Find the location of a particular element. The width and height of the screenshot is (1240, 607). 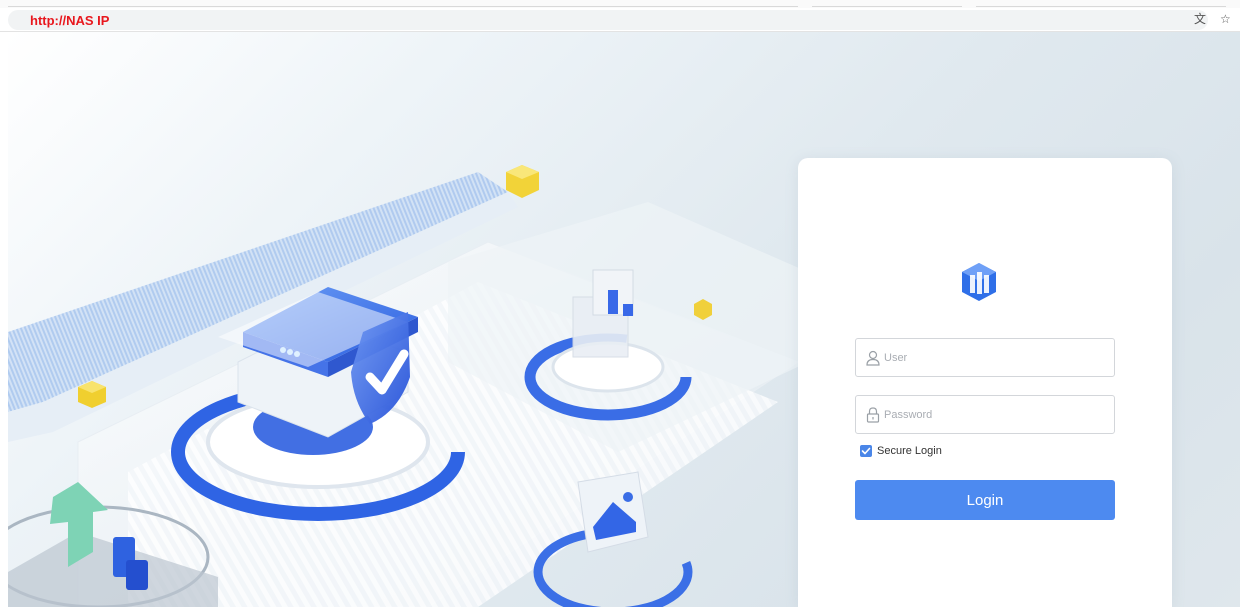

secure-login-label: Secure Login is located at coordinates (909, 451).